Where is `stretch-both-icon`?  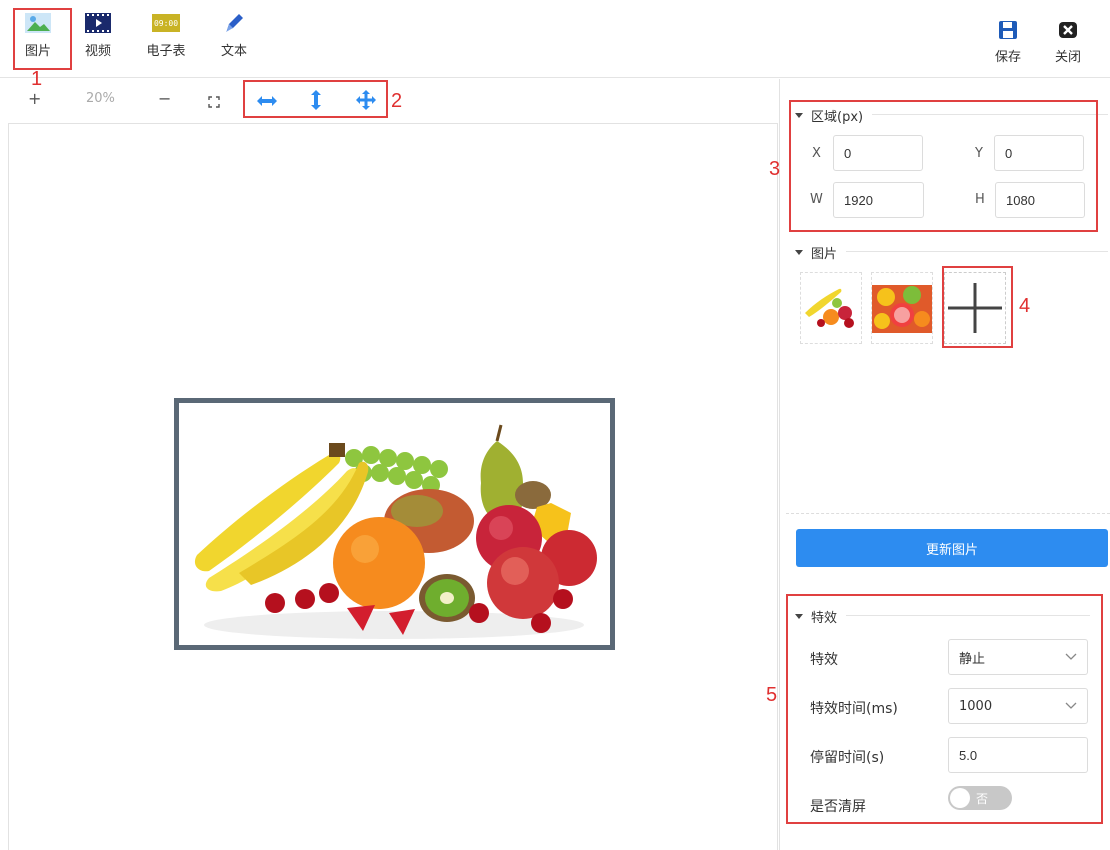 stretch-both-icon is located at coordinates (366, 102).